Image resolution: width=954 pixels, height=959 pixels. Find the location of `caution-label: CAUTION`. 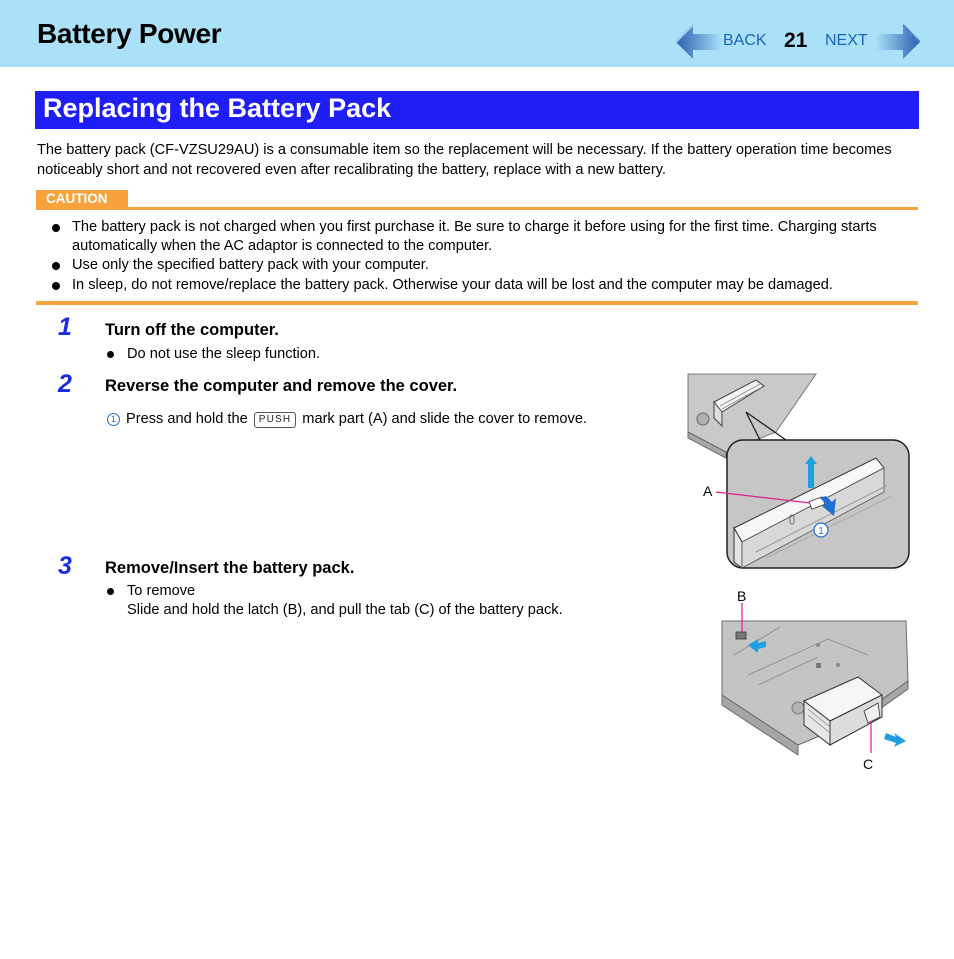

caution-label: CAUTION is located at coordinates (82, 199).